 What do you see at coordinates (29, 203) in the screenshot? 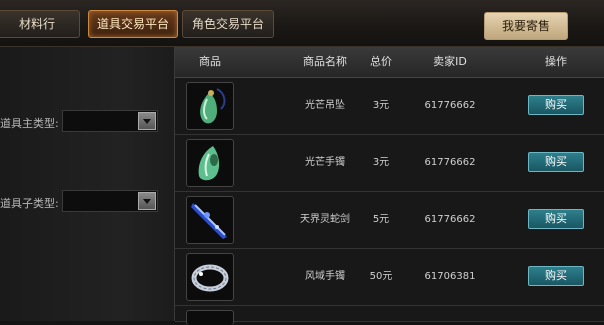
I see `sub-type-label: 道具子类型:` at bounding box center [29, 203].